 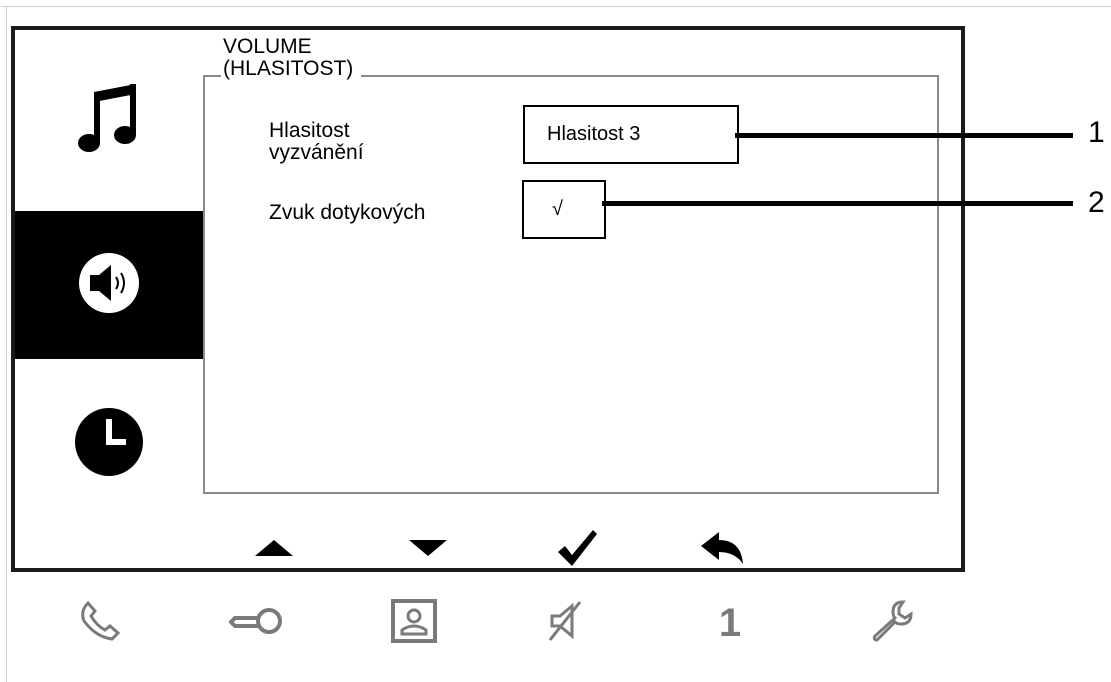 I want to click on up-button, so click(x=274, y=550).